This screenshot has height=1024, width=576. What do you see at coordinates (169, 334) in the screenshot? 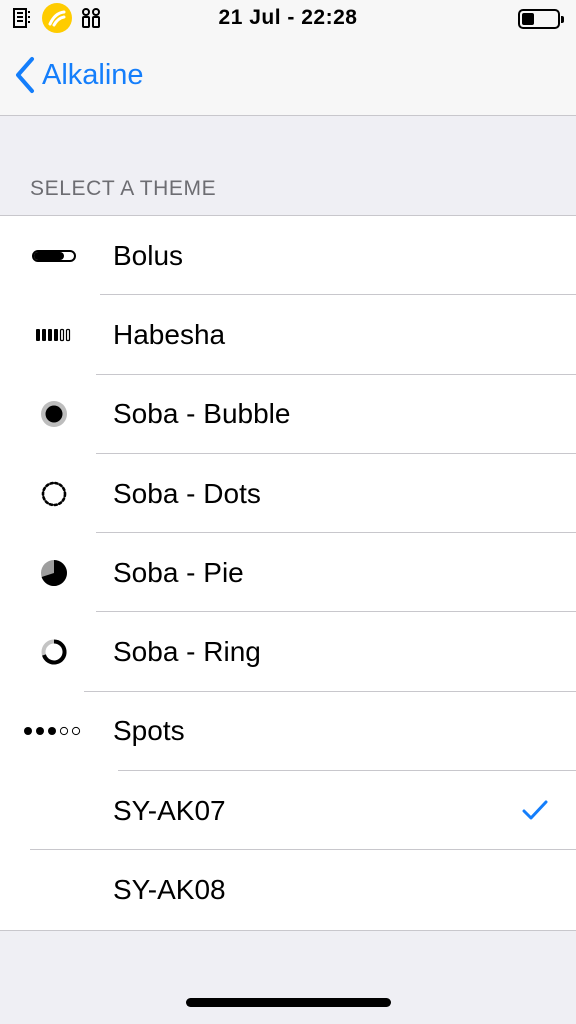
I see `theme-label: Habesha` at bounding box center [169, 334].